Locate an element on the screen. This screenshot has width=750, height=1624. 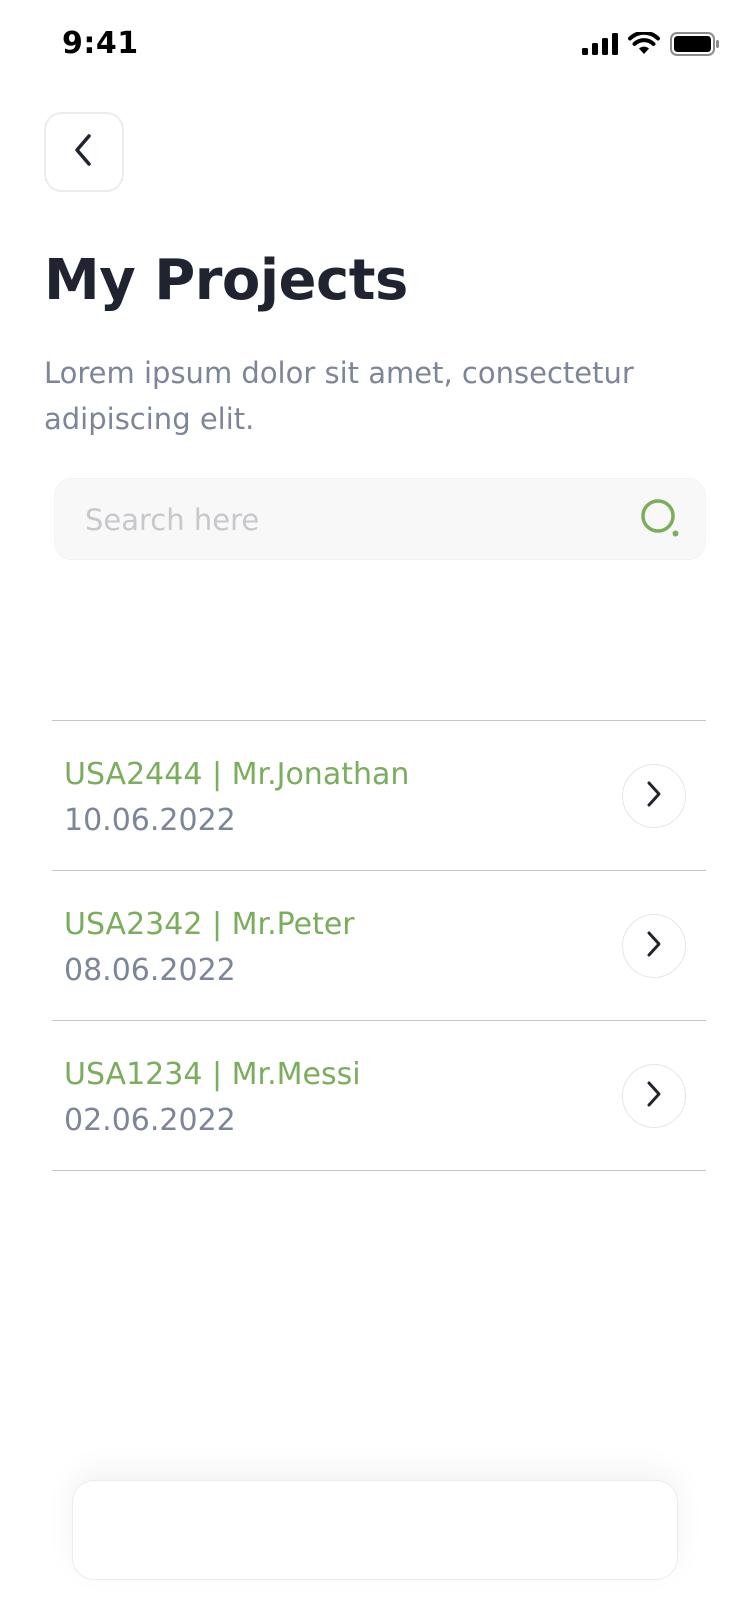
project-date: 10.06.2022 is located at coordinates (150, 820).